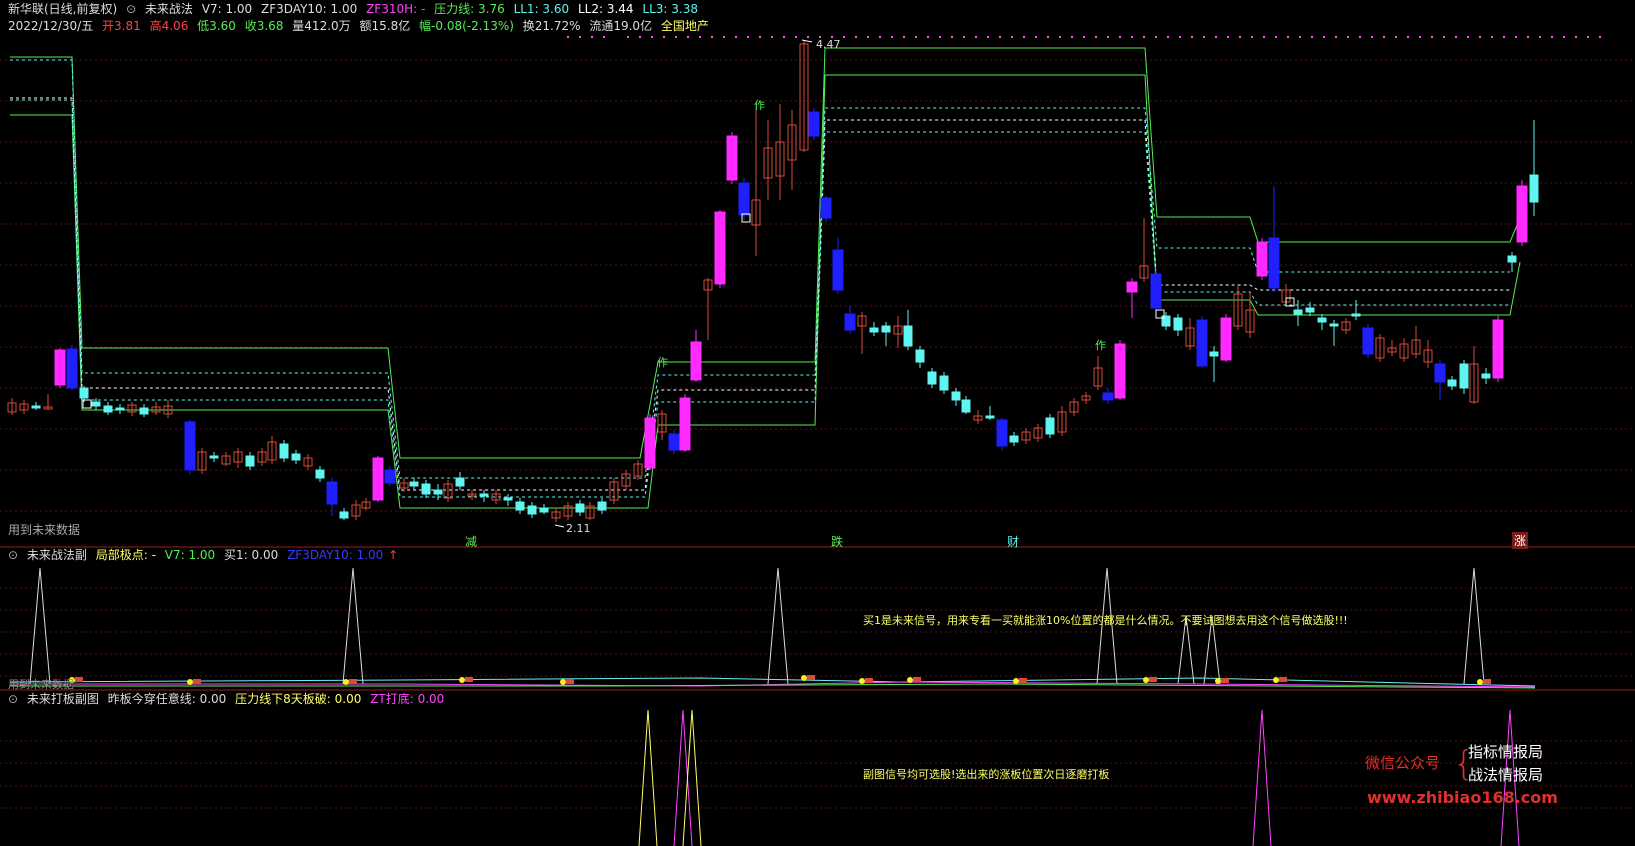 The image size is (1635, 846). Describe the element at coordinates (13, 699) in the screenshot. I see `panel3-collapse-icon: ⊙` at that location.